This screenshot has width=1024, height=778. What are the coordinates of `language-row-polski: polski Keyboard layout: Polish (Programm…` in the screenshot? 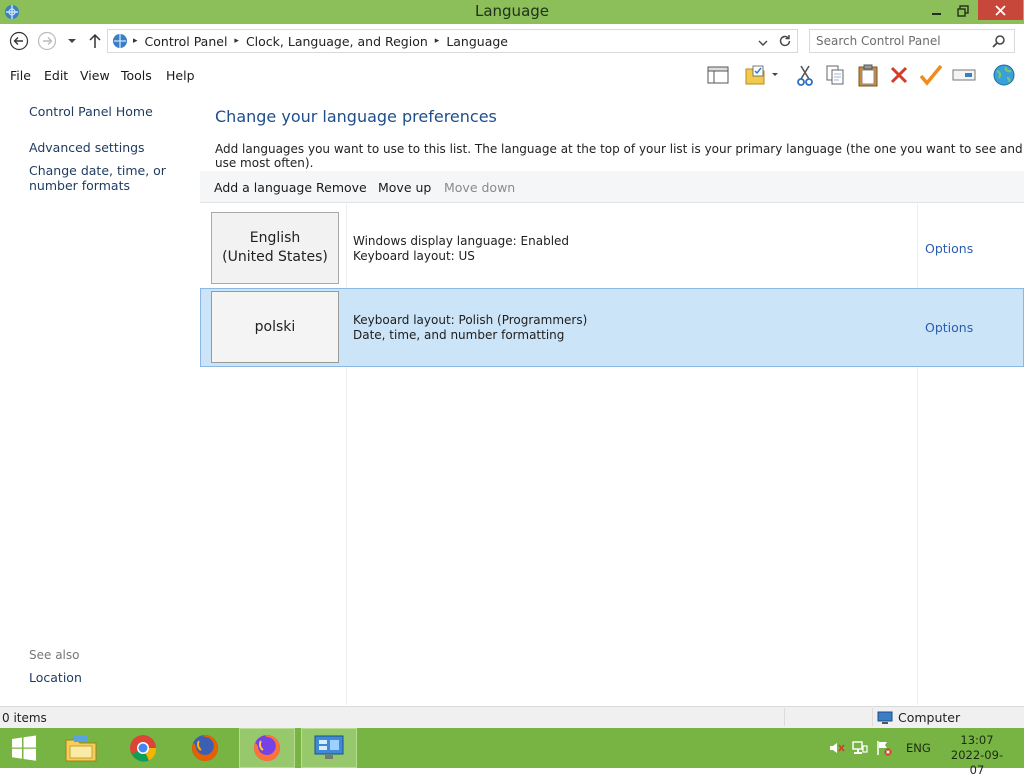 It's located at (612, 327).